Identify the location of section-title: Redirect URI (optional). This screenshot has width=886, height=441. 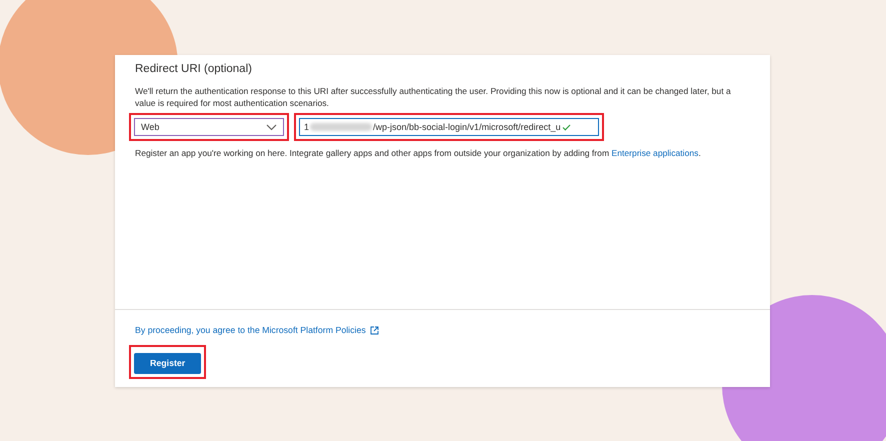
(194, 69).